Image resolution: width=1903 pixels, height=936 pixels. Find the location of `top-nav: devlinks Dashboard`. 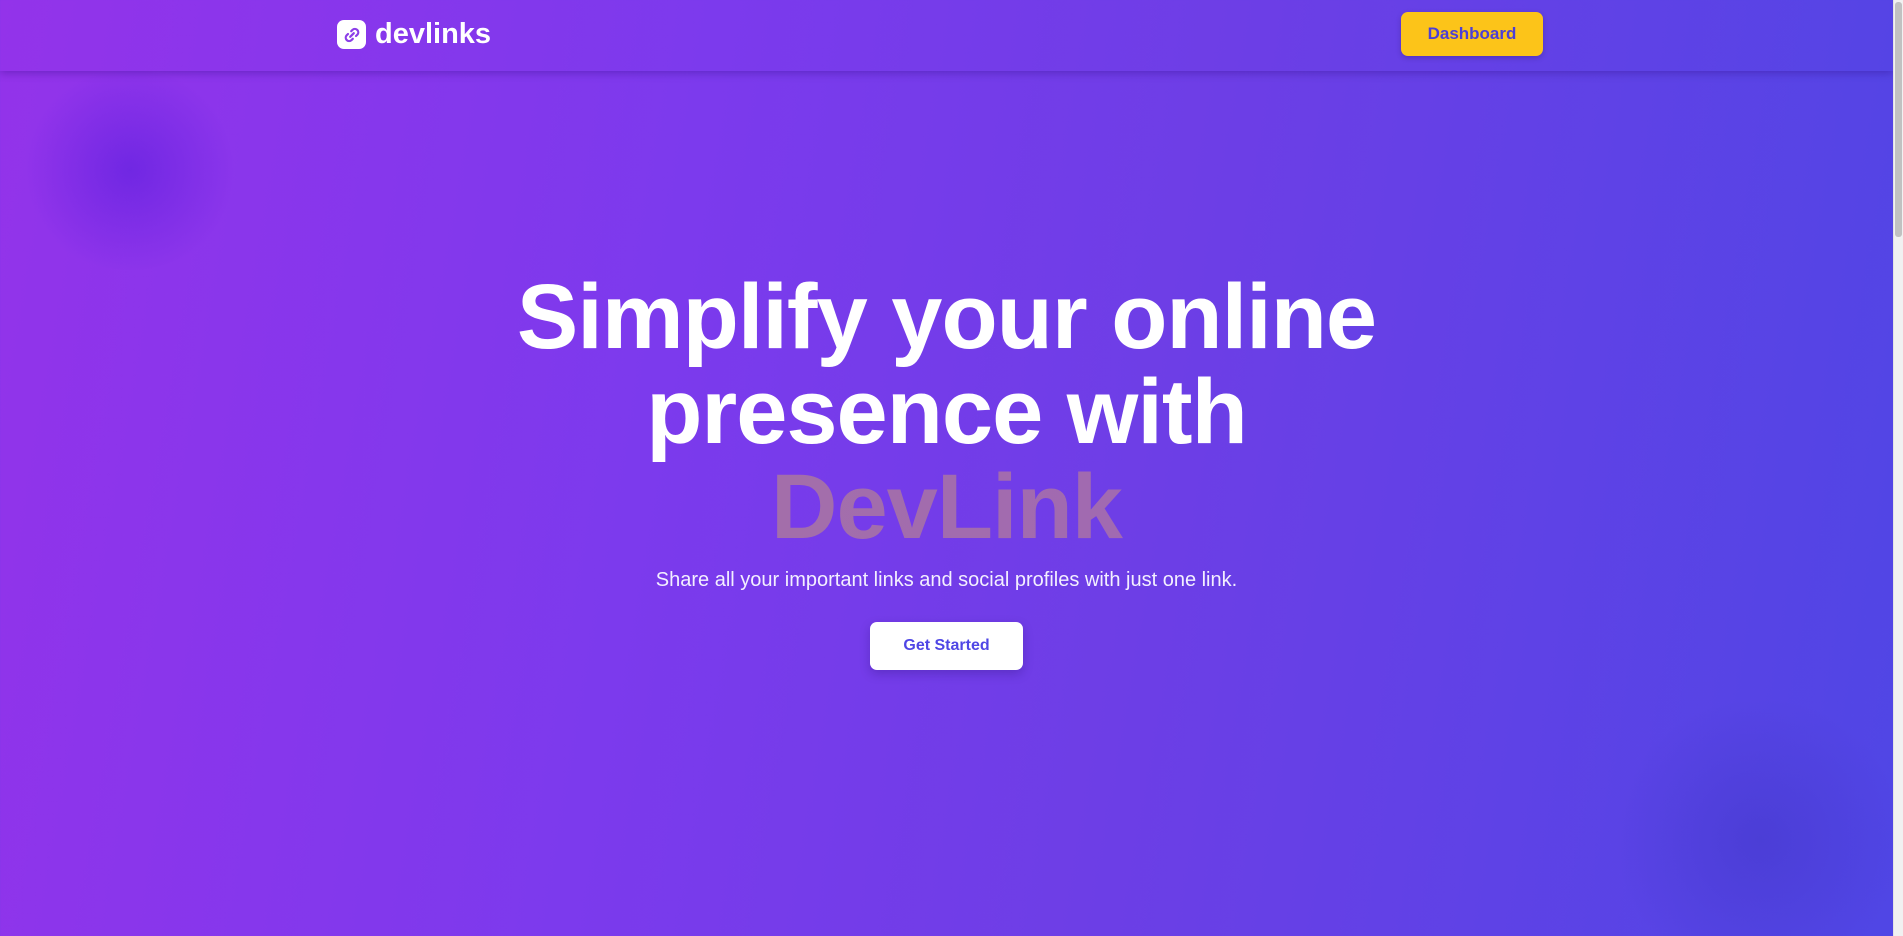

top-nav: devlinks Dashboard is located at coordinates (946, 35).